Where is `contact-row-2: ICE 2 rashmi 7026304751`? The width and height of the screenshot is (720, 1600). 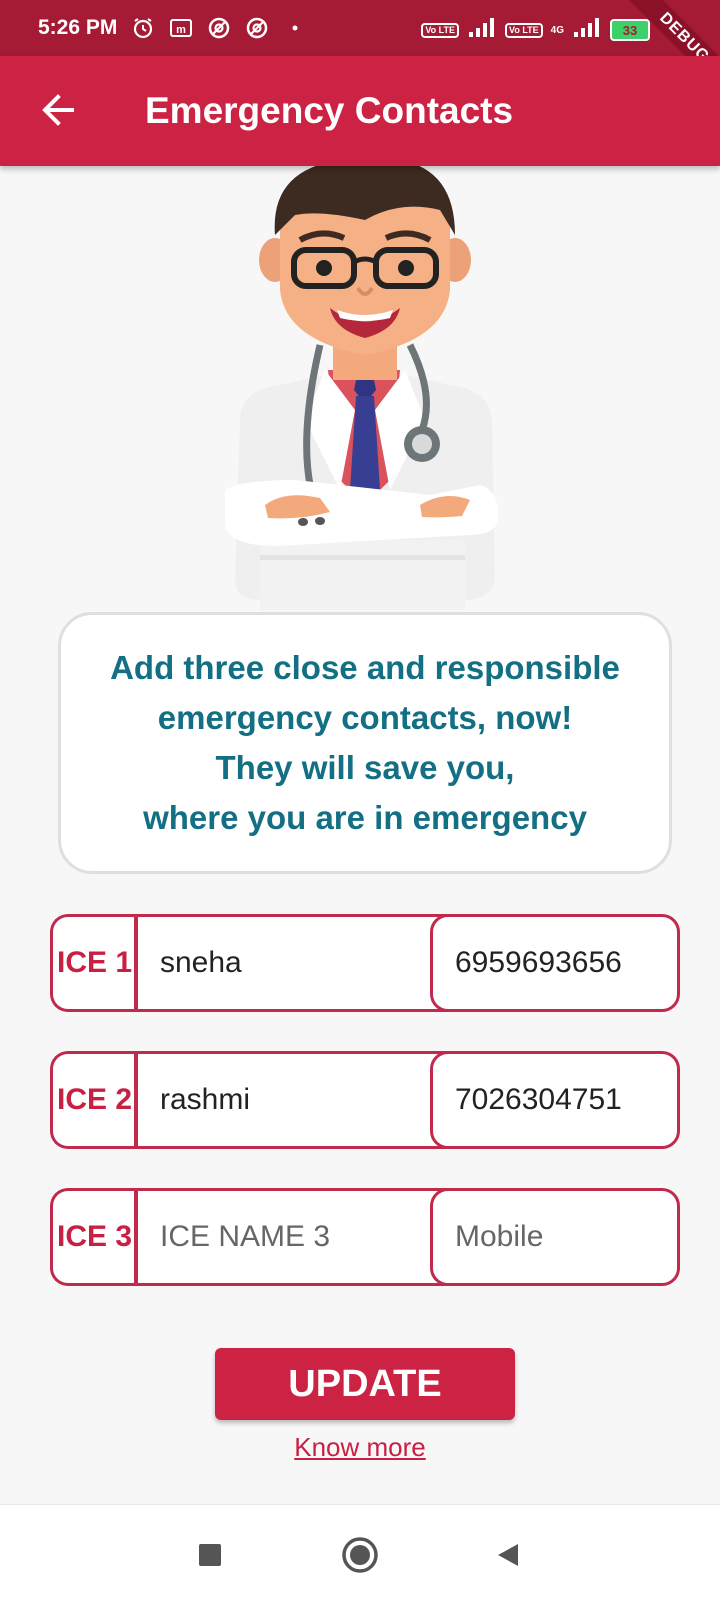
contact-row-2: ICE 2 rashmi 7026304751 is located at coordinates (365, 1100).